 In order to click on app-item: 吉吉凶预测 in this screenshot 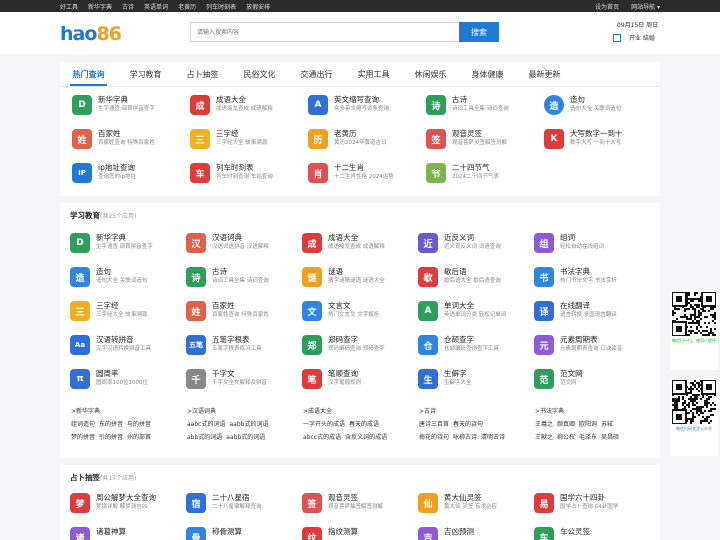, I will do `click(446, 533)`.